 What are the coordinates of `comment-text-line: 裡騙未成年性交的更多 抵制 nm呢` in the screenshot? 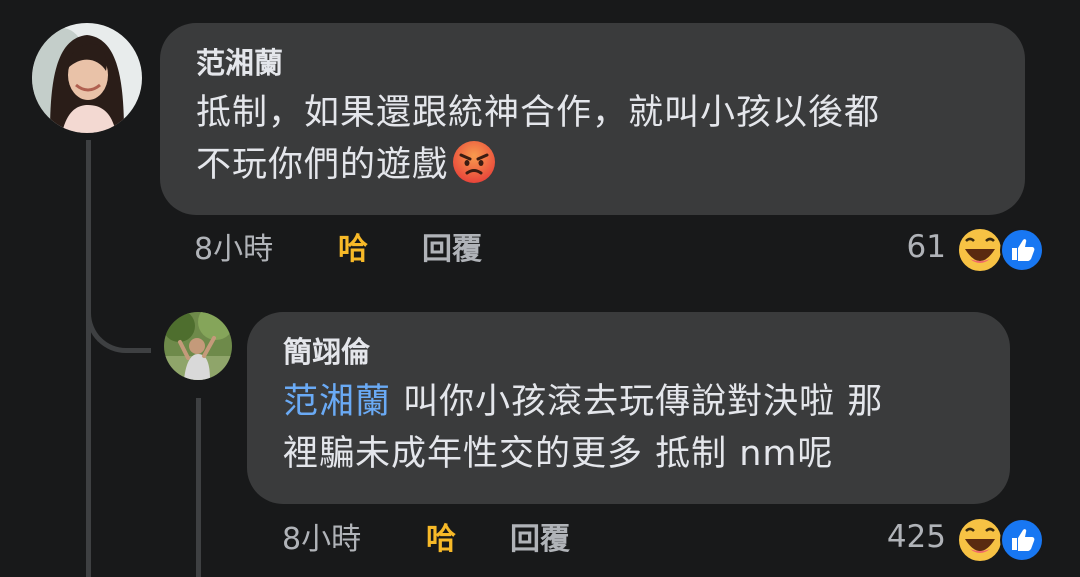 It's located at (558, 454).